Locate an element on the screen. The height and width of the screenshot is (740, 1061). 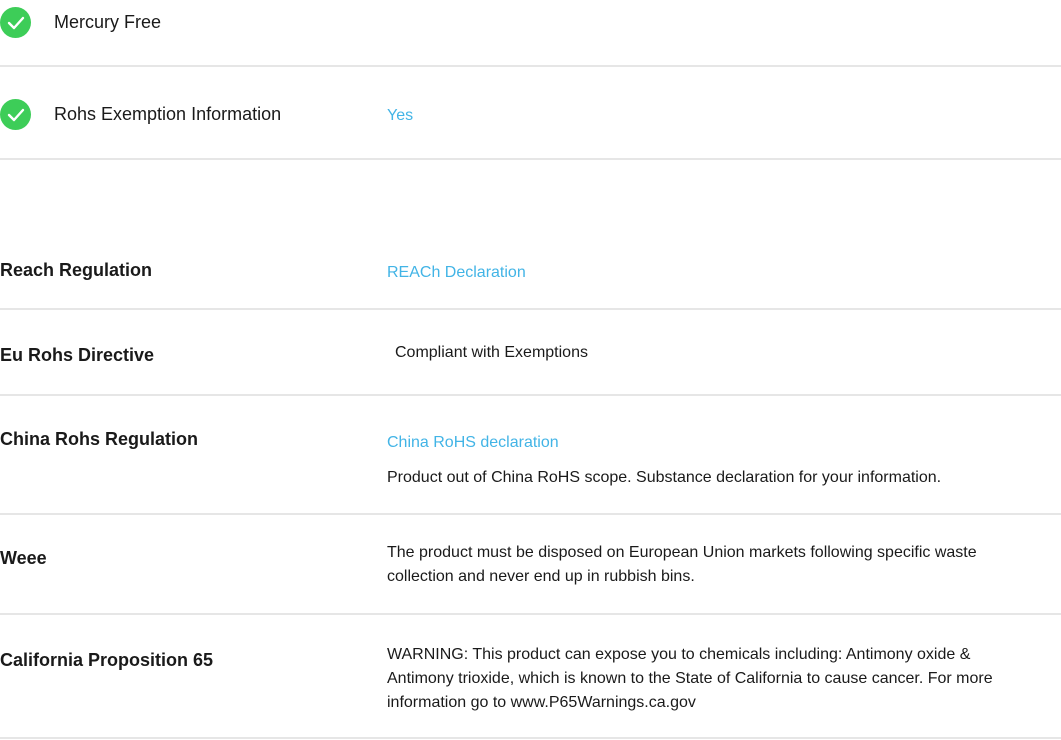
california-prop65-label: California Proposition 65 is located at coordinates (107, 660).